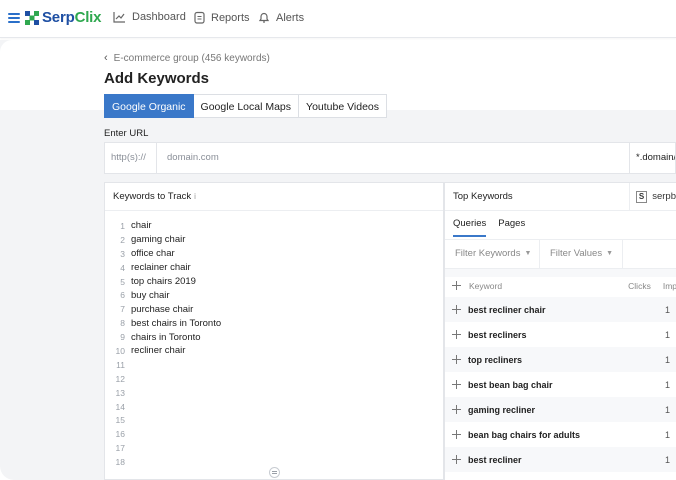 The image size is (676, 480). Describe the element at coordinates (230, 17) in the screenshot. I see `nav-reports-label: Reports` at that location.